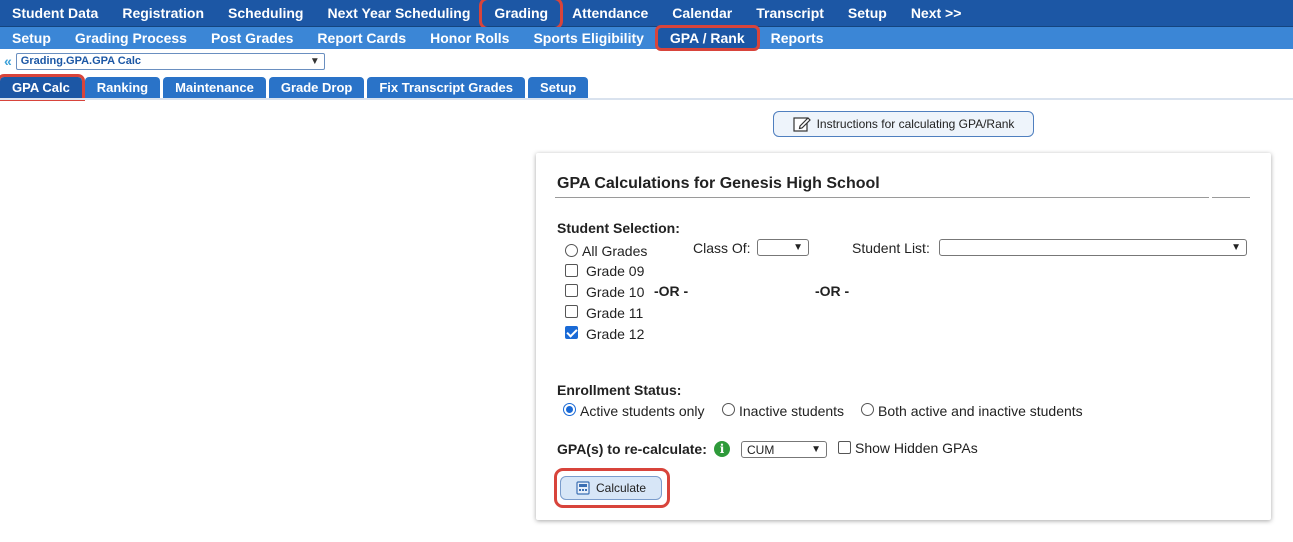  Describe the element at coordinates (571, 290) in the screenshot. I see `grade-10-checkbox` at that location.